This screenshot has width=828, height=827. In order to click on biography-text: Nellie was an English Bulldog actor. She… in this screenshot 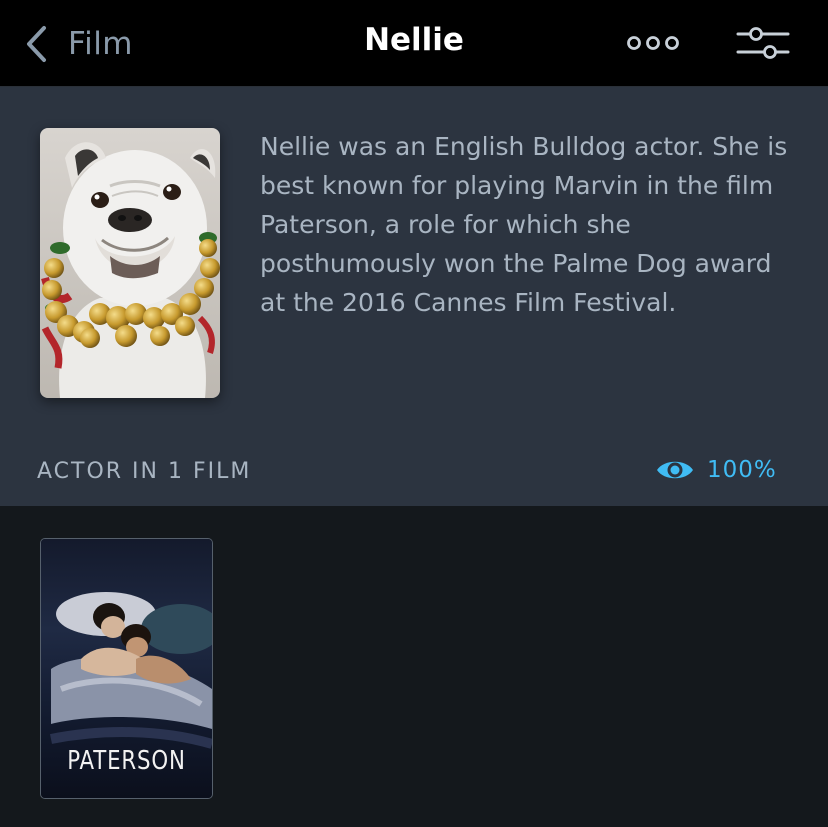, I will do `click(524, 224)`.